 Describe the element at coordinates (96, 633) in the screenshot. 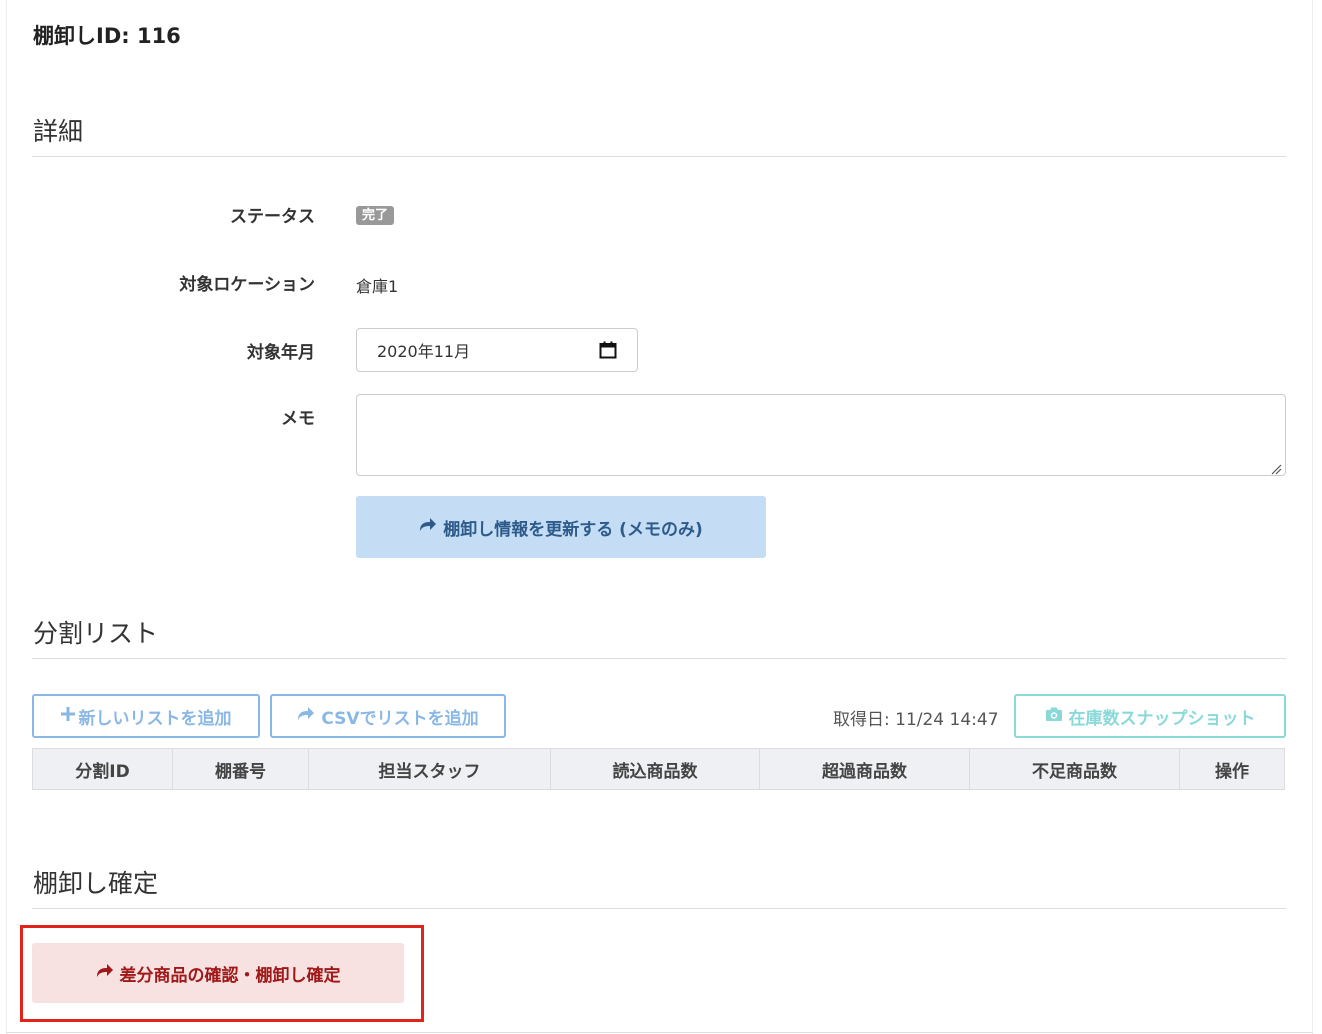

I see `split-list-heading: 分割リスト` at that location.